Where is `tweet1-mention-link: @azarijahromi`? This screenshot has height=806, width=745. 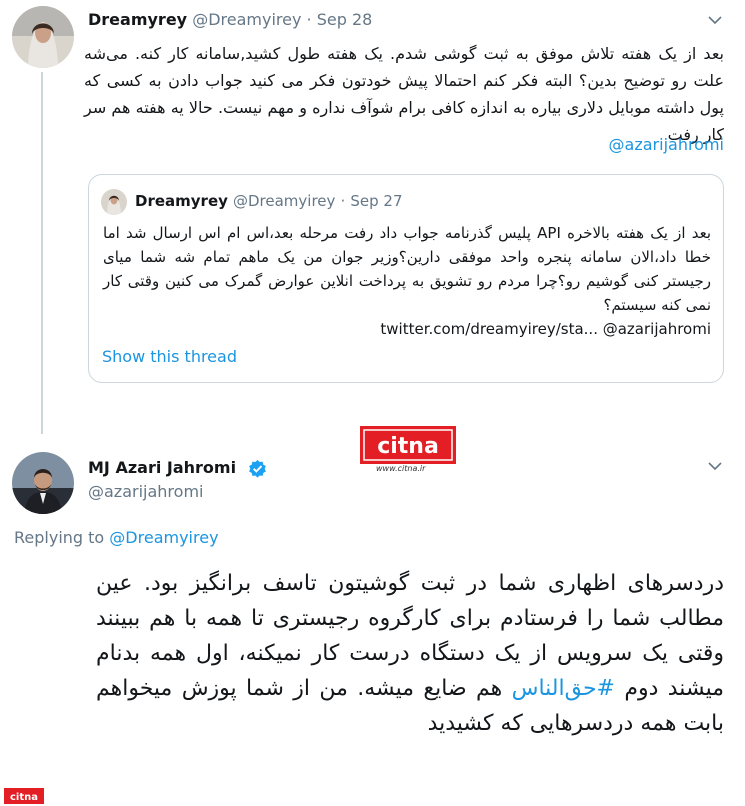
tweet1-mention-link: @azarijahromi is located at coordinates (666, 144).